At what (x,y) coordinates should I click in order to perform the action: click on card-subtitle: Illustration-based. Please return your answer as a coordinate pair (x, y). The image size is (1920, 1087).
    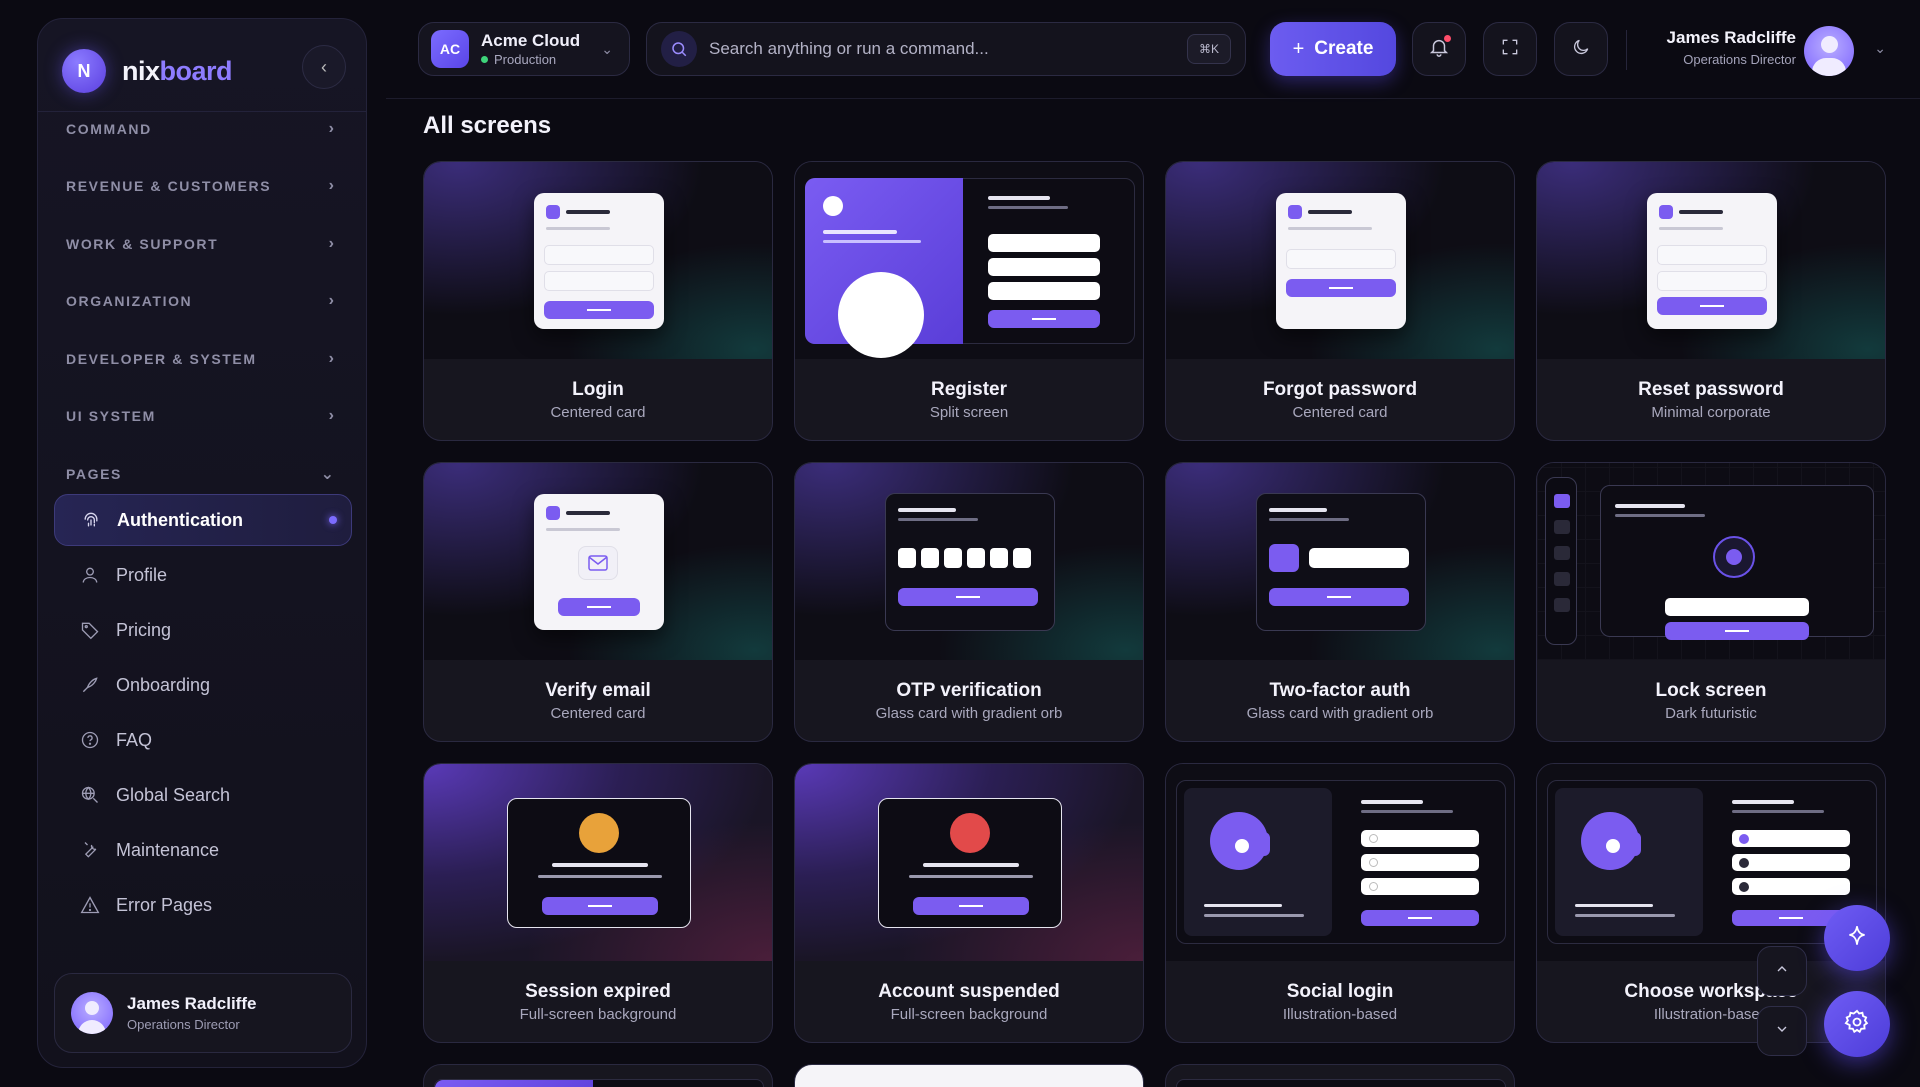
    Looking at the image, I should click on (1340, 1014).